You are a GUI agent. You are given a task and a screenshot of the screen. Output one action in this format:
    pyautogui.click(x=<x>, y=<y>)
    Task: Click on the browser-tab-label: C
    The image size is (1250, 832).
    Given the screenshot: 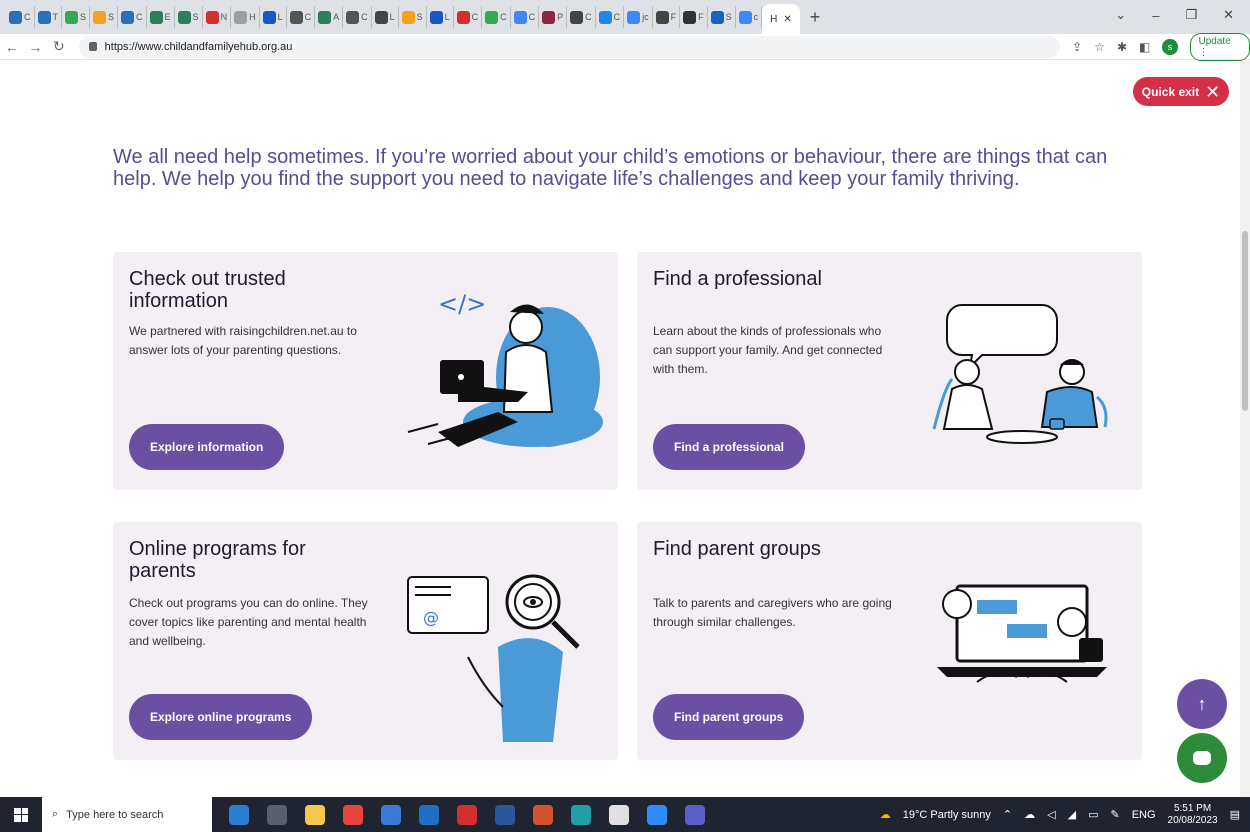 What is the action you would take?
    pyautogui.click(x=364, y=17)
    